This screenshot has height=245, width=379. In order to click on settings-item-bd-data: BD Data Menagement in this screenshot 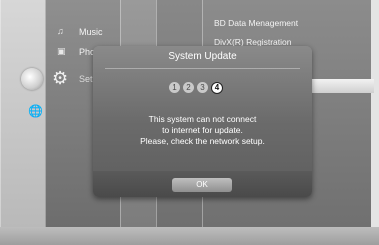, I will do `click(256, 23)`.